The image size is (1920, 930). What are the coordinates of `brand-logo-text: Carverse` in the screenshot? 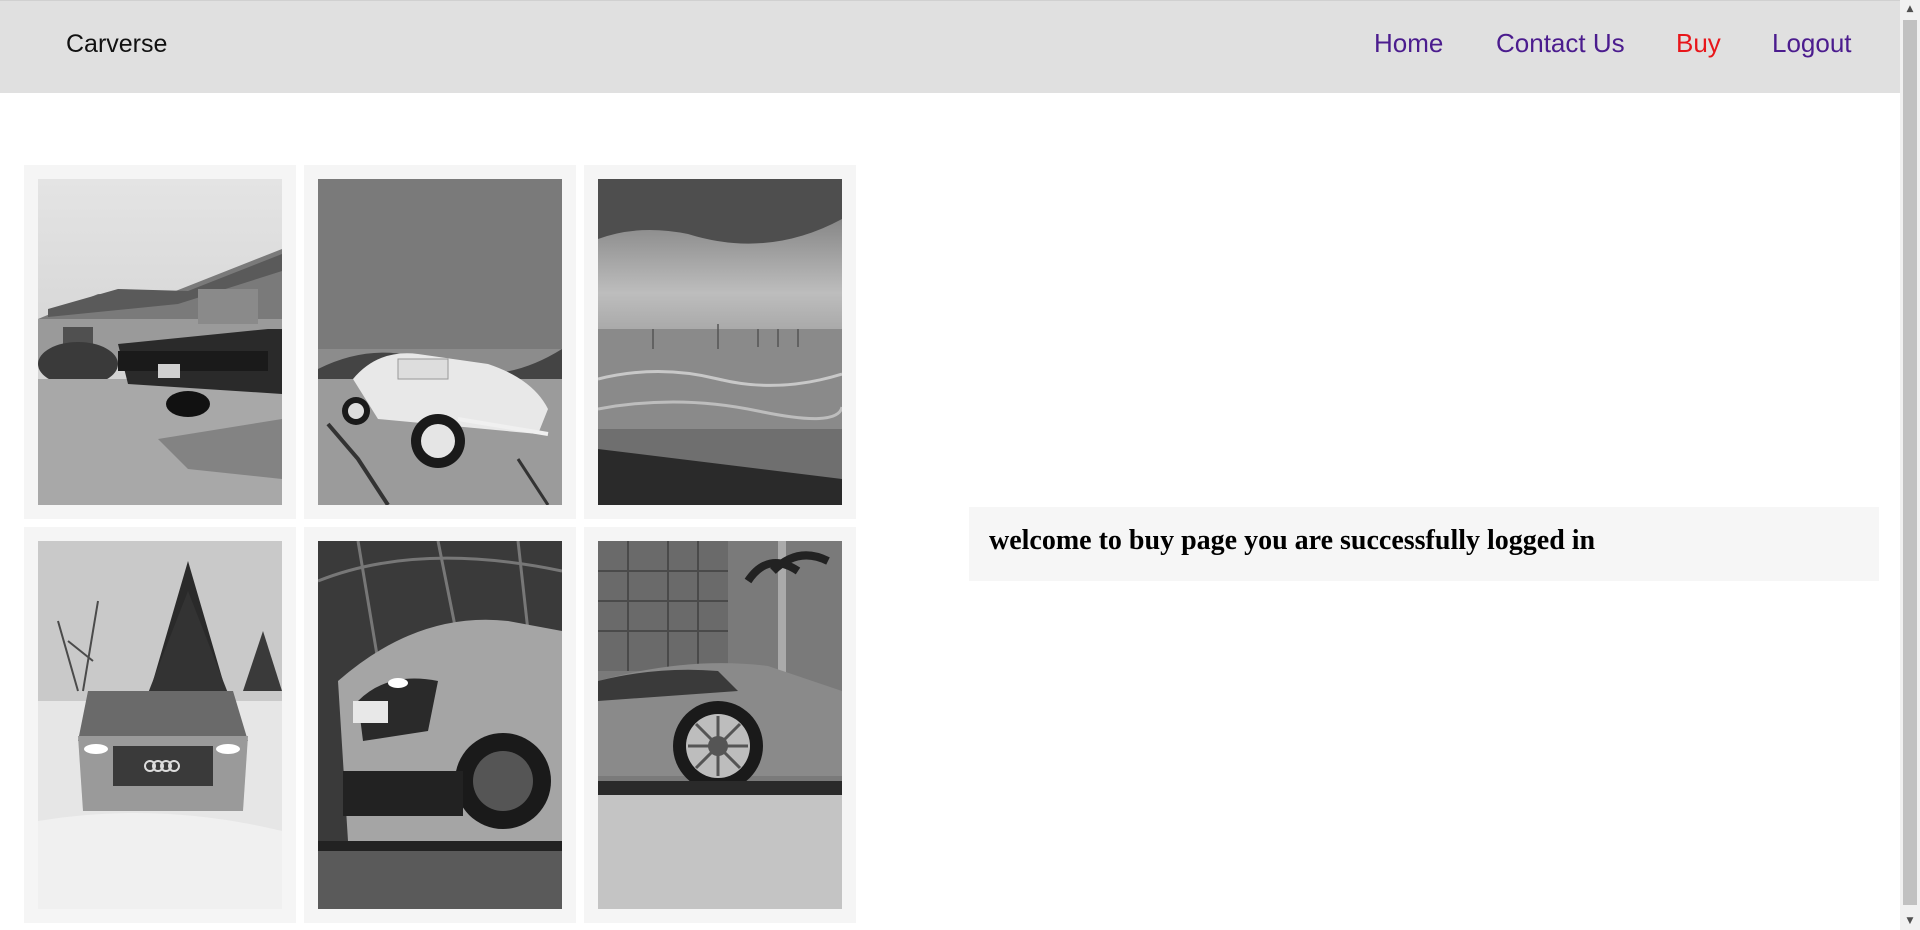 It's located at (116, 44).